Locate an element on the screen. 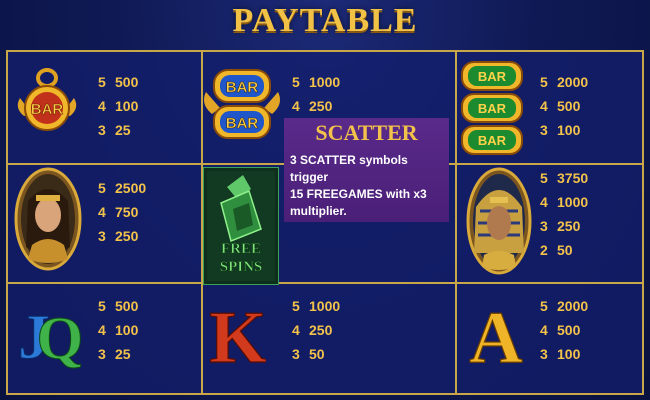 This screenshot has width=650, height=400. k-pays: 5 1000 4 250 3 50 is located at coordinates (316, 330).